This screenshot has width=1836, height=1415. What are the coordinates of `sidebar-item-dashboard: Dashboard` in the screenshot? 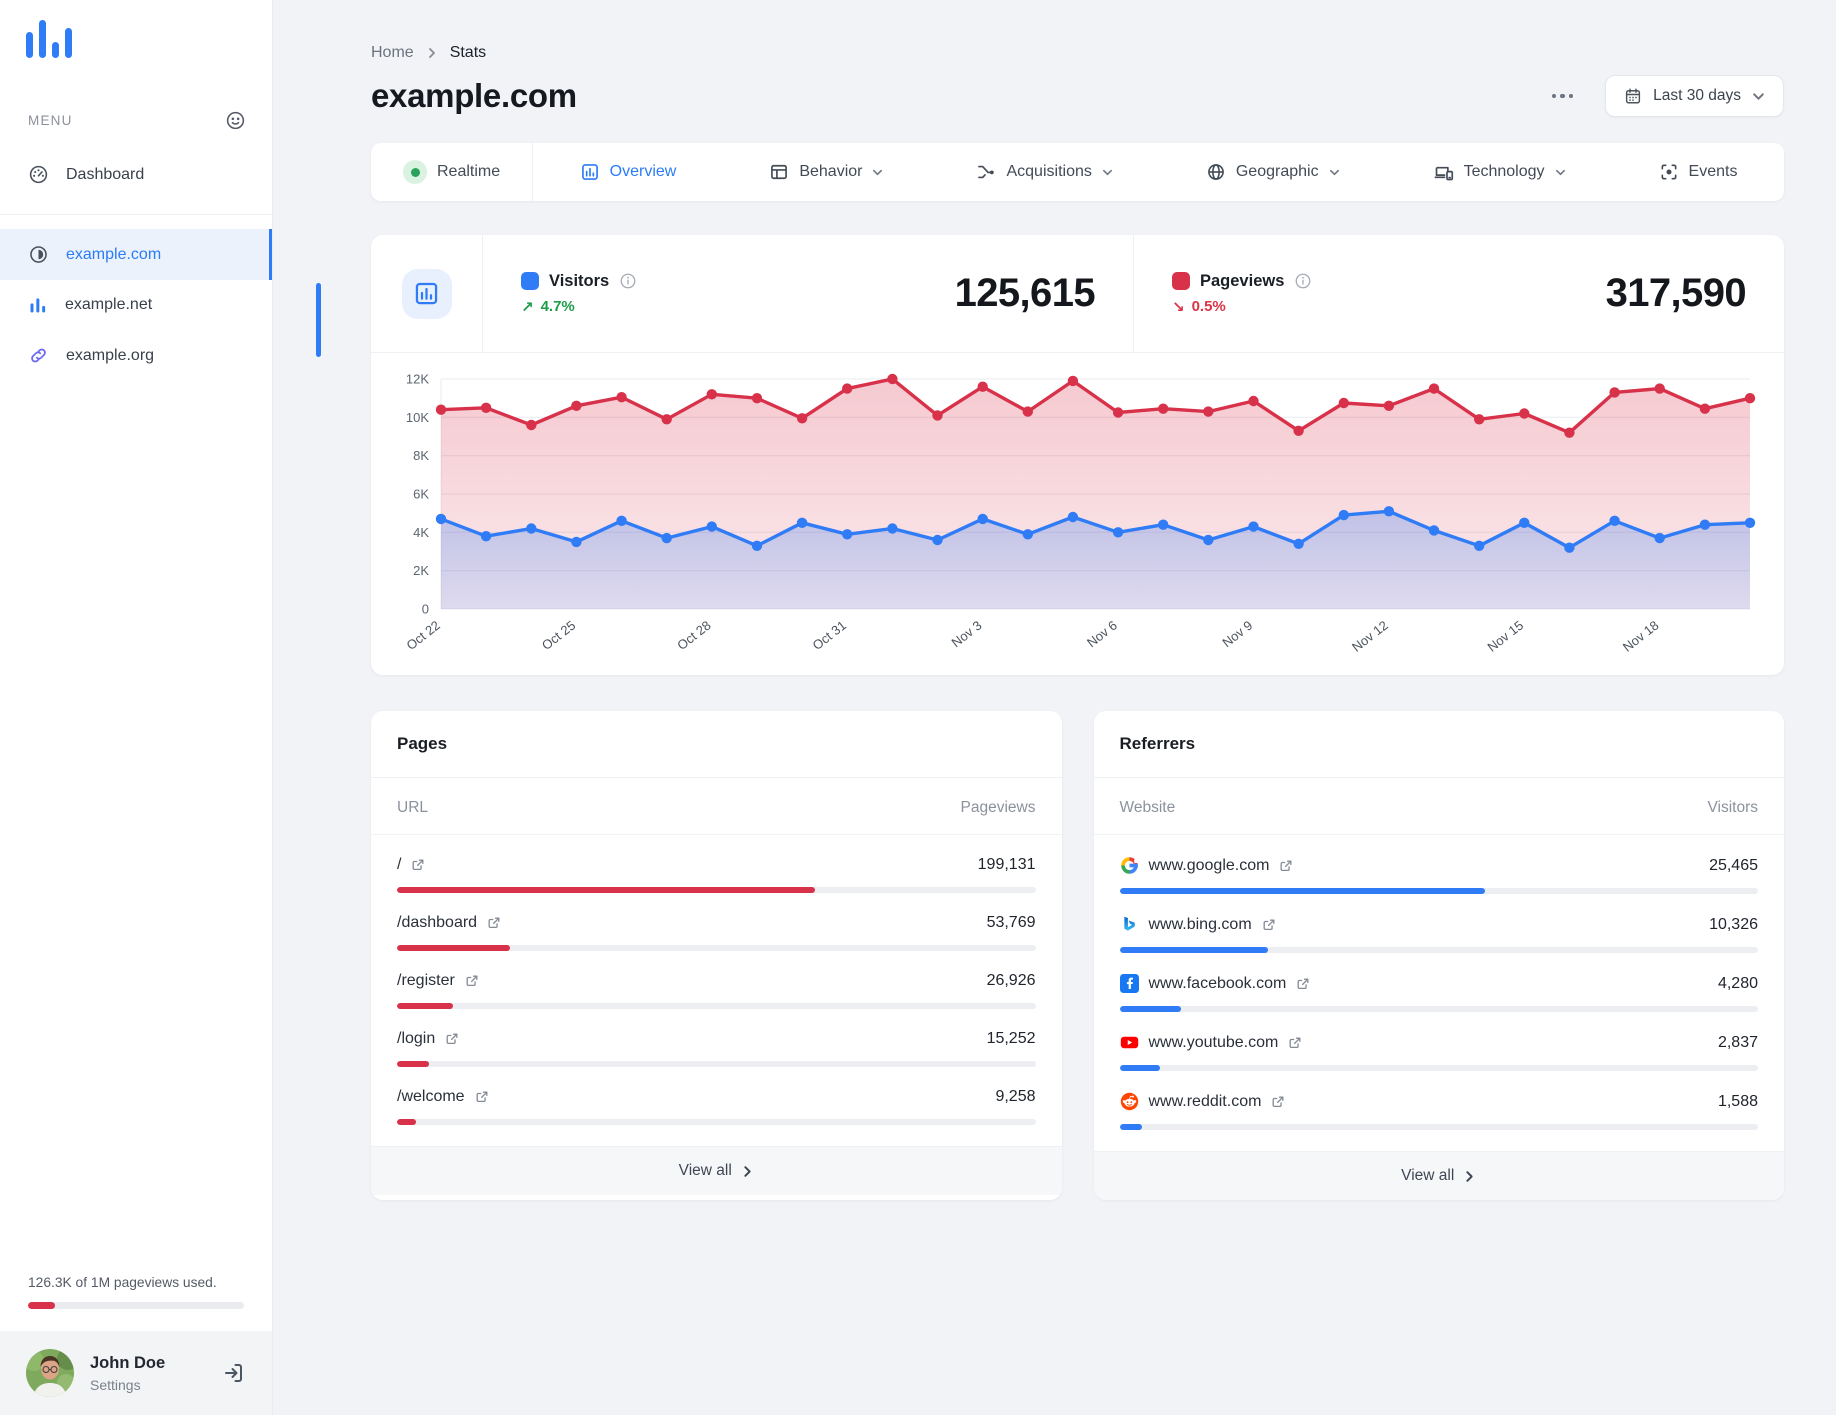 It's located at (136, 174).